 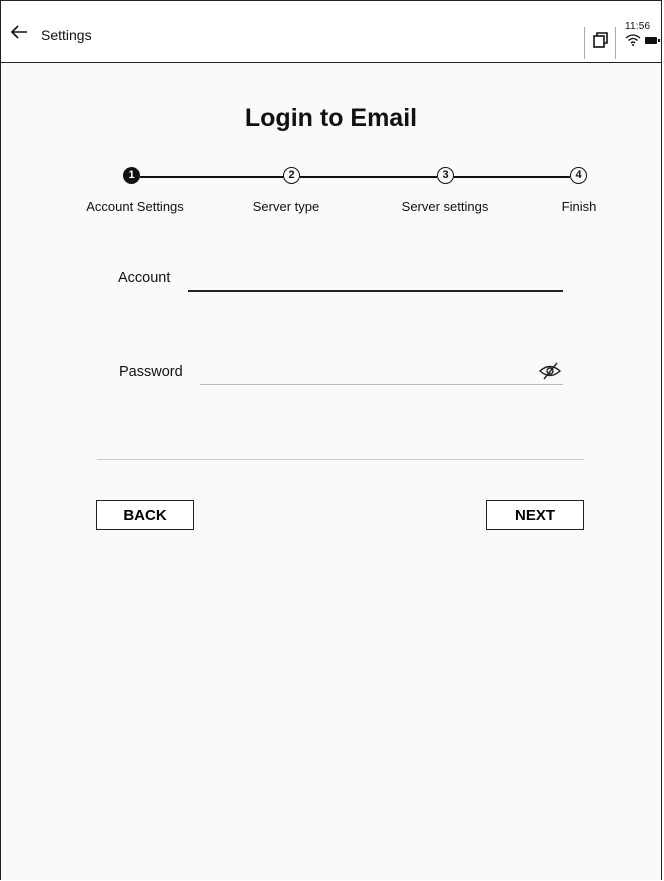 What do you see at coordinates (652, 40) in the screenshot?
I see `battery-icon` at bounding box center [652, 40].